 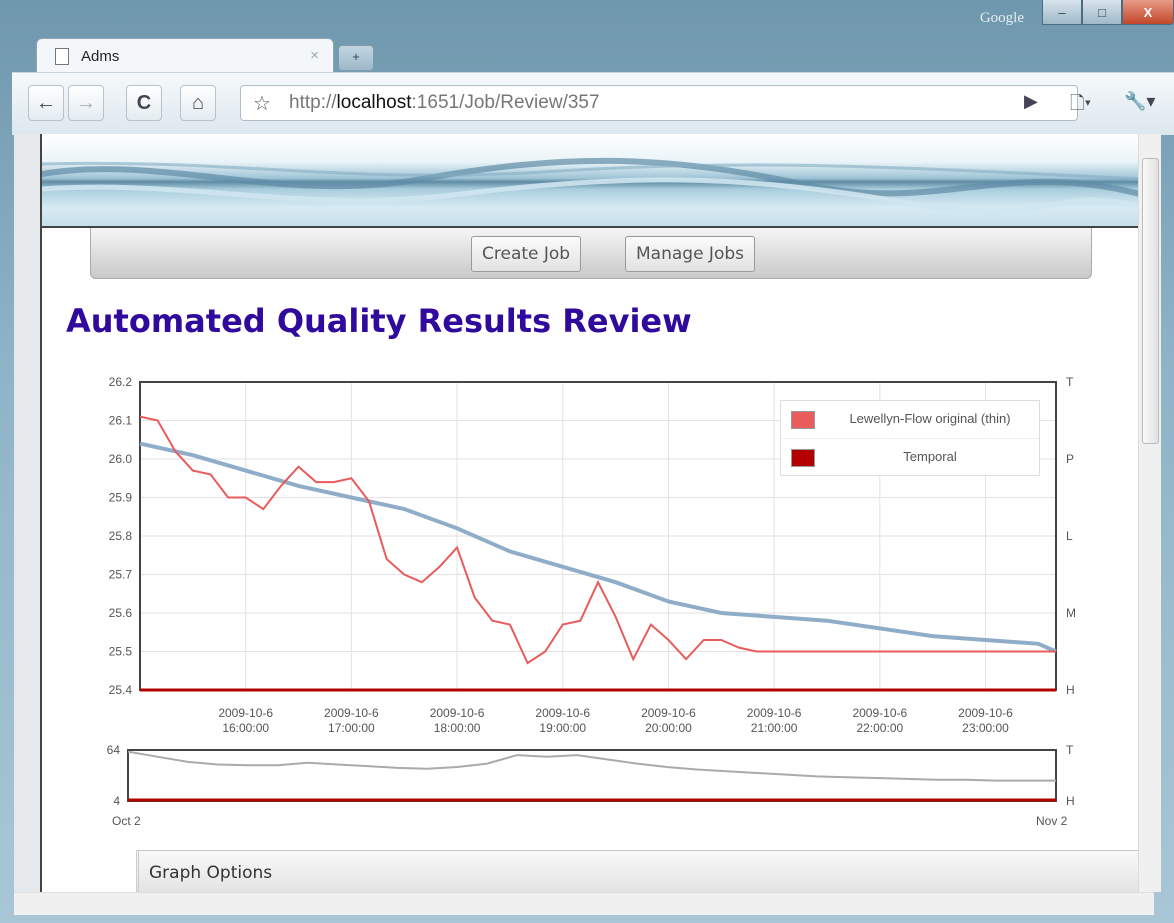 What do you see at coordinates (659, 103) in the screenshot?
I see `address-bar: ☆ http://localhost:1651/Job/Review/357` at bounding box center [659, 103].